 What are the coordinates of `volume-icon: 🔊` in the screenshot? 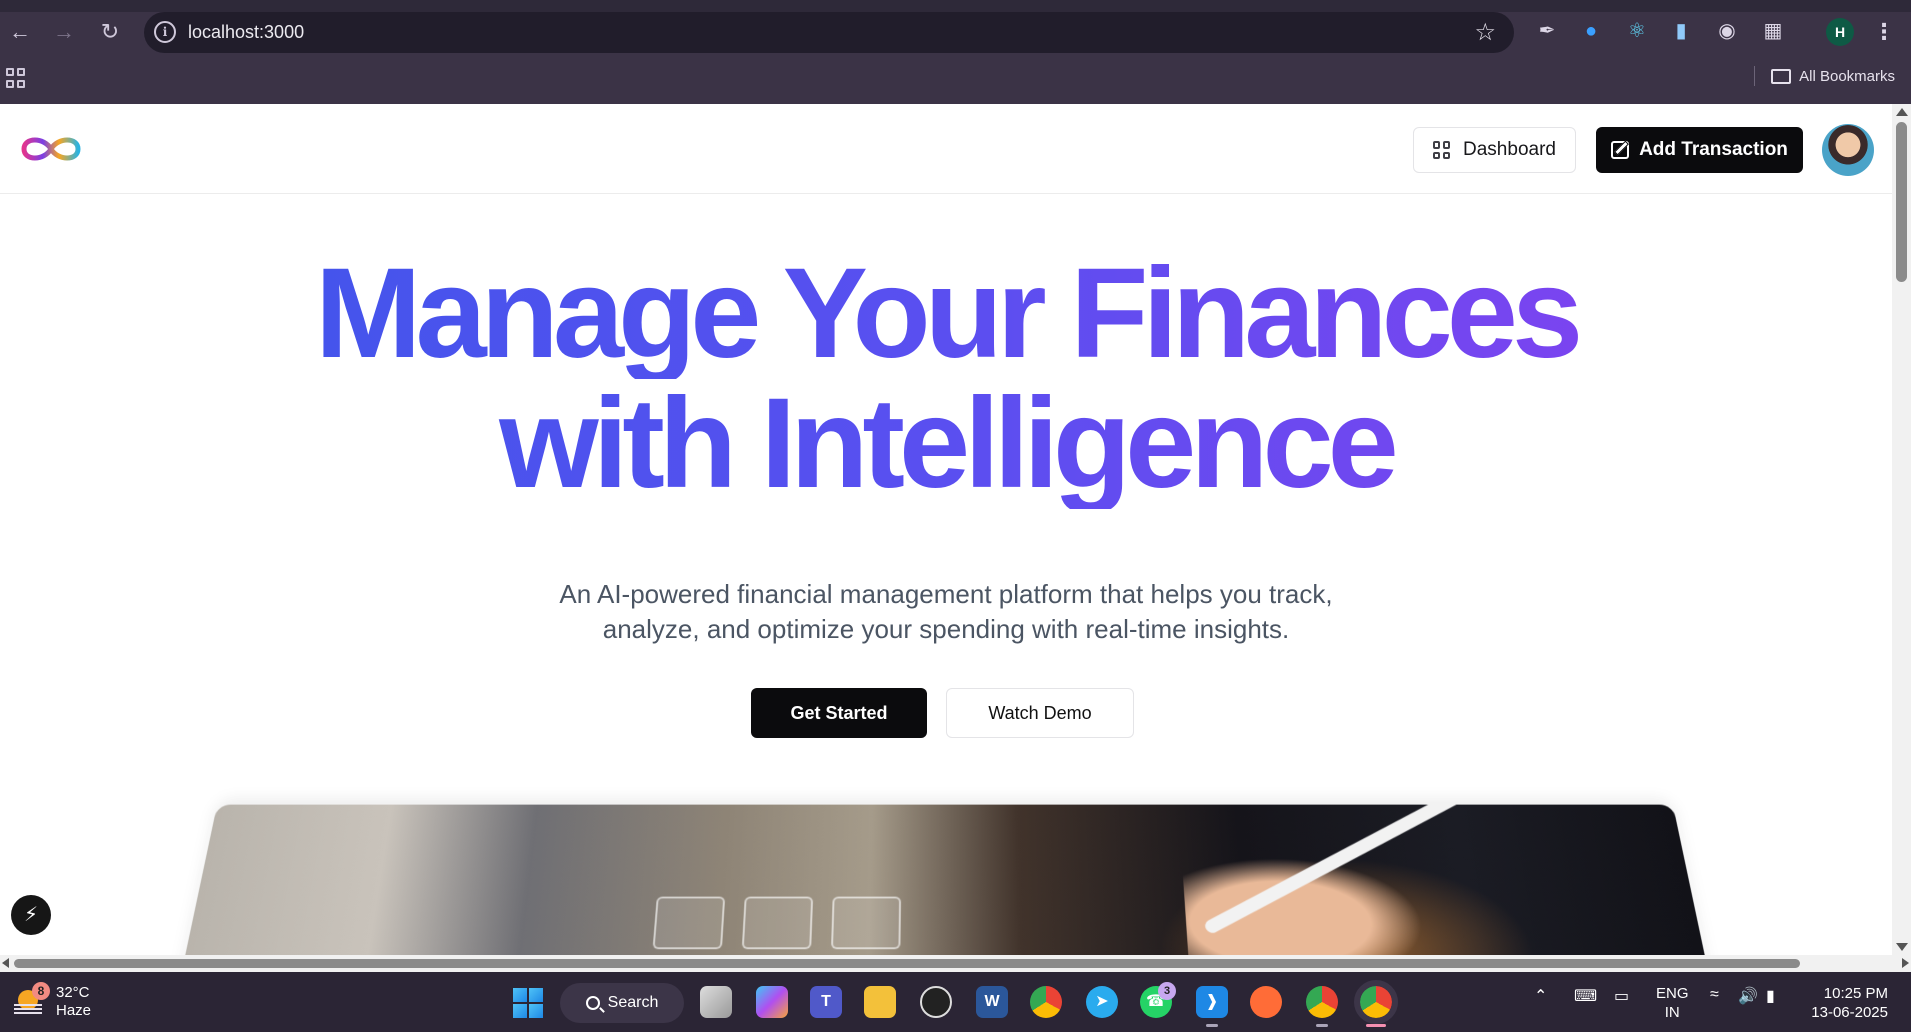 It's located at (1748, 996).